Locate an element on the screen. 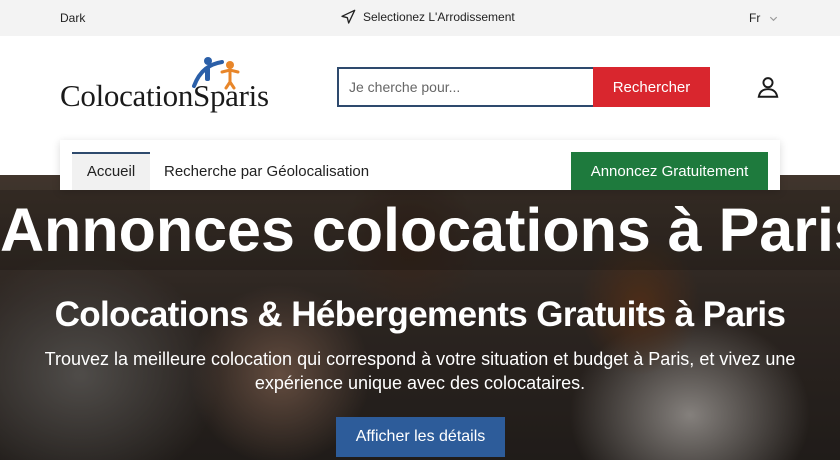  site-logo: ColocationSparis is located at coordinates (178, 87).